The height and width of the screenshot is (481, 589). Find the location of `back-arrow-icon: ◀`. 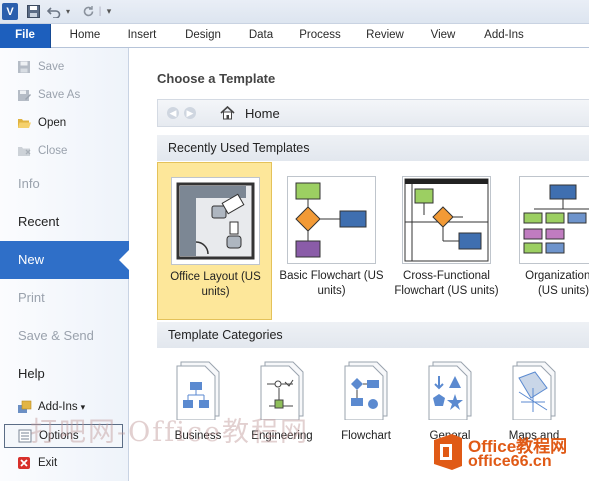

back-arrow-icon: ◀ is located at coordinates (173, 113).